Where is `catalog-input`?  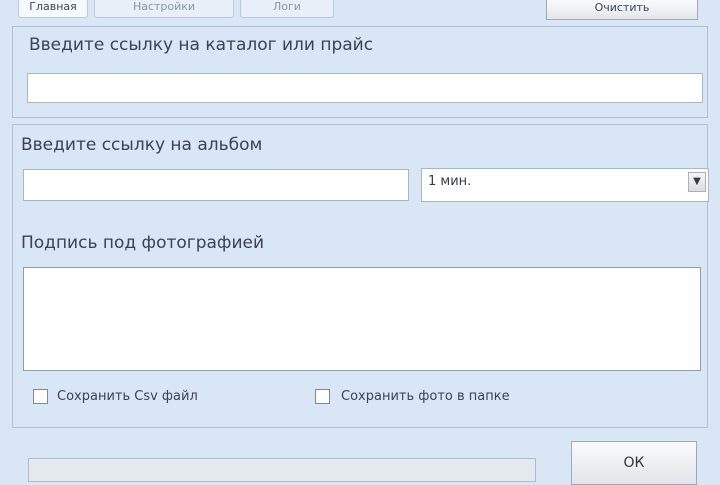
catalog-input is located at coordinates (365, 88).